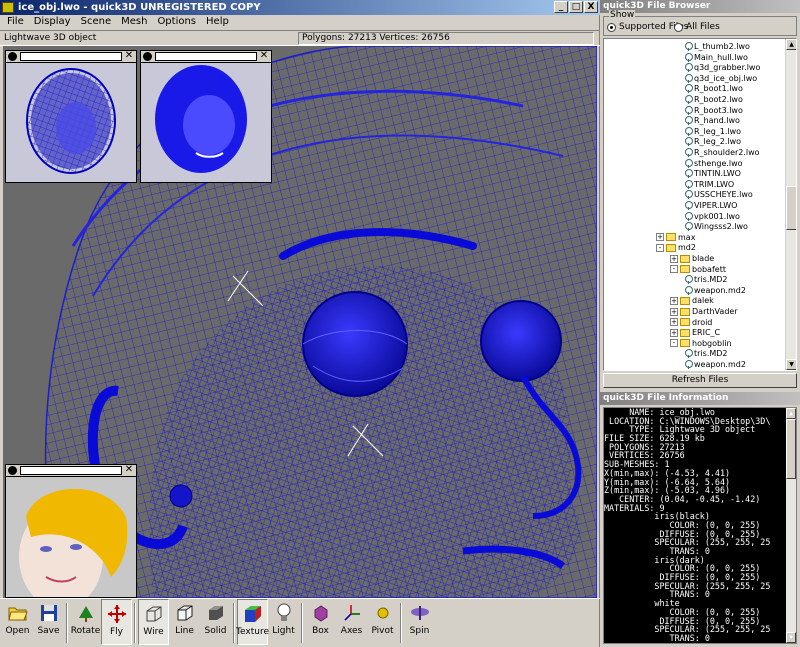 This screenshot has width=800, height=647. What do you see at coordinates (134, 22) in the screenshot?
I see `menu-mesh: Mesh` at bounding box center [134, 22].